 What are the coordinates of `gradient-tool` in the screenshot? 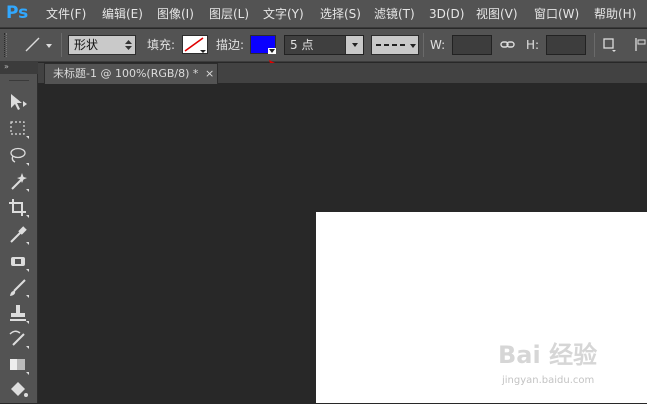 It's located at (19, 365).